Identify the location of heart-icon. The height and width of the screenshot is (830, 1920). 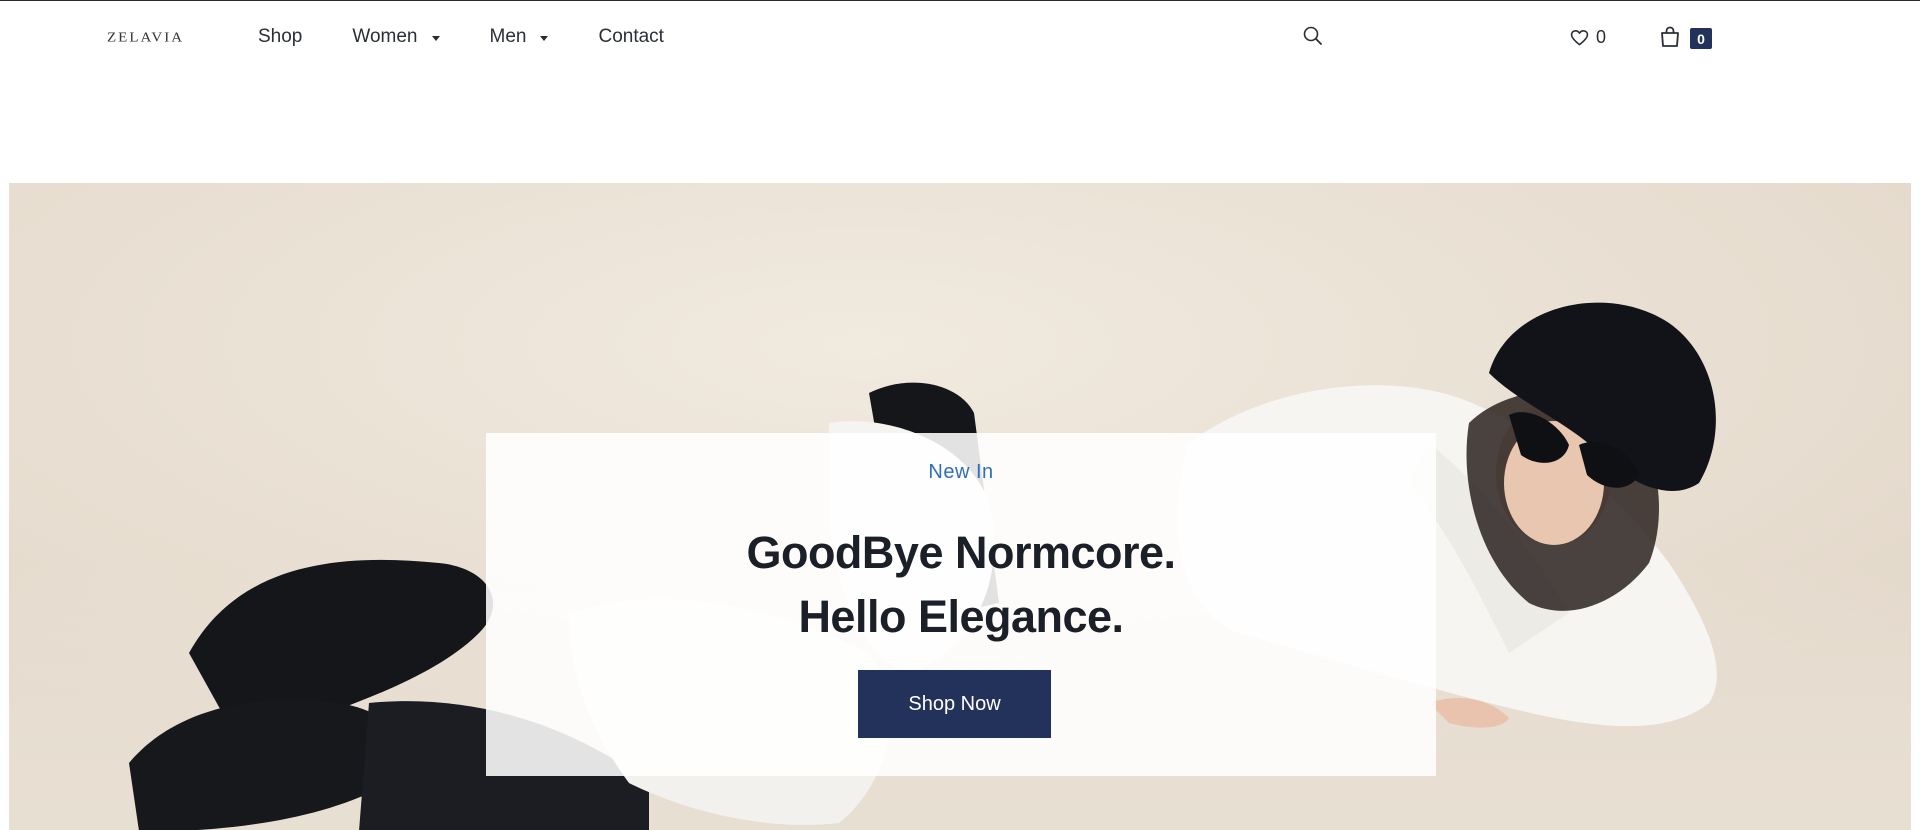
(1579, 37).